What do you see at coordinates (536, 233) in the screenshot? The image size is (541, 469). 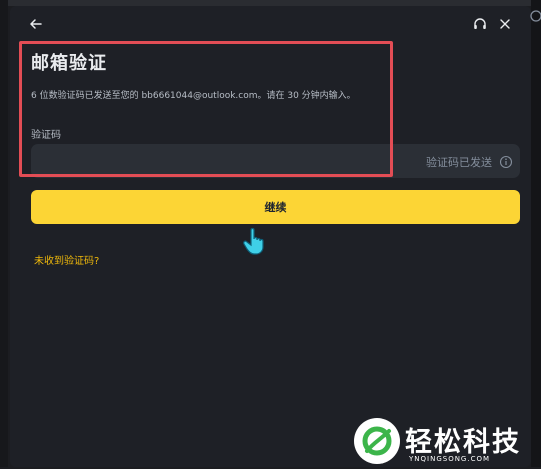 I see `window-right-edge` at bounding box center [536, 233].